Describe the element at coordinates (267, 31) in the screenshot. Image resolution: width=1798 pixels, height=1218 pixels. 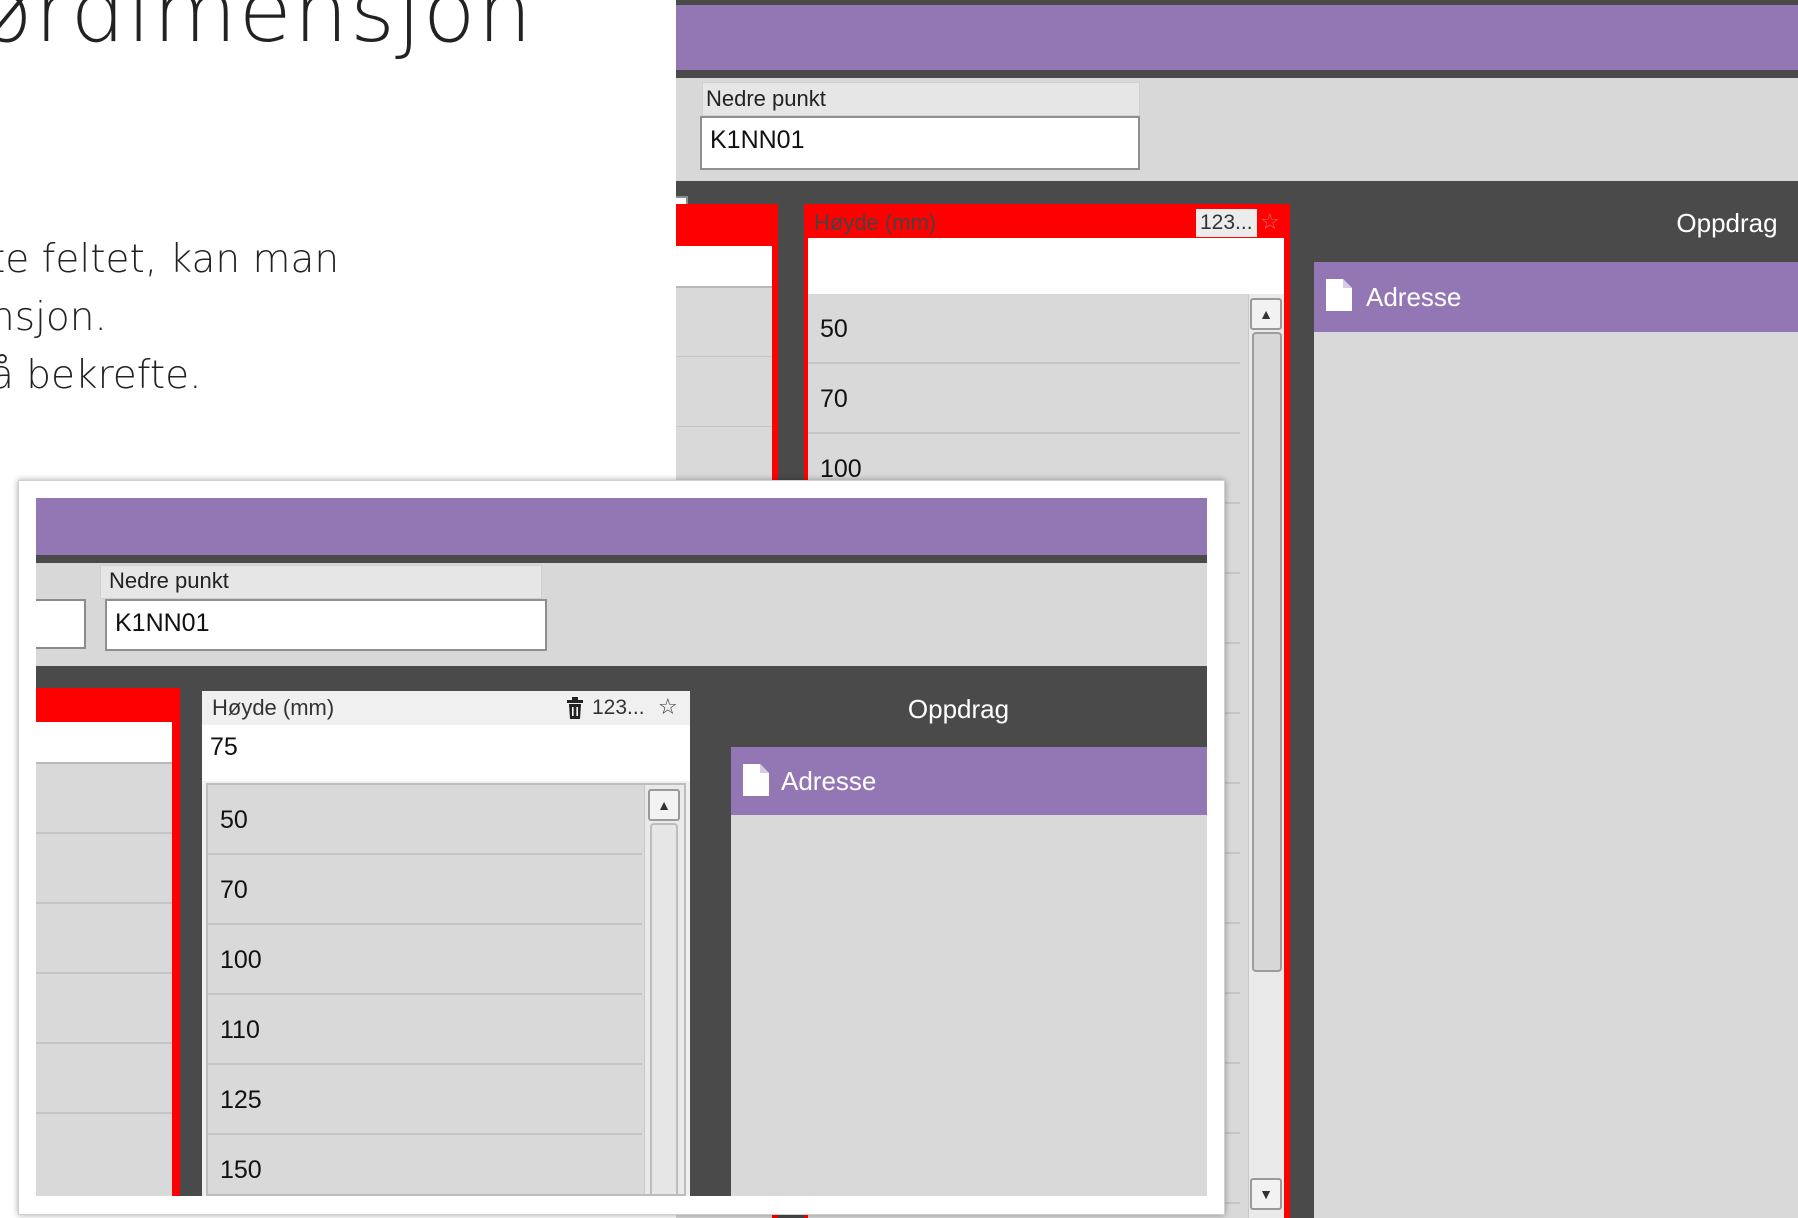
I see `slide-title: ørdimensjon` at that location.